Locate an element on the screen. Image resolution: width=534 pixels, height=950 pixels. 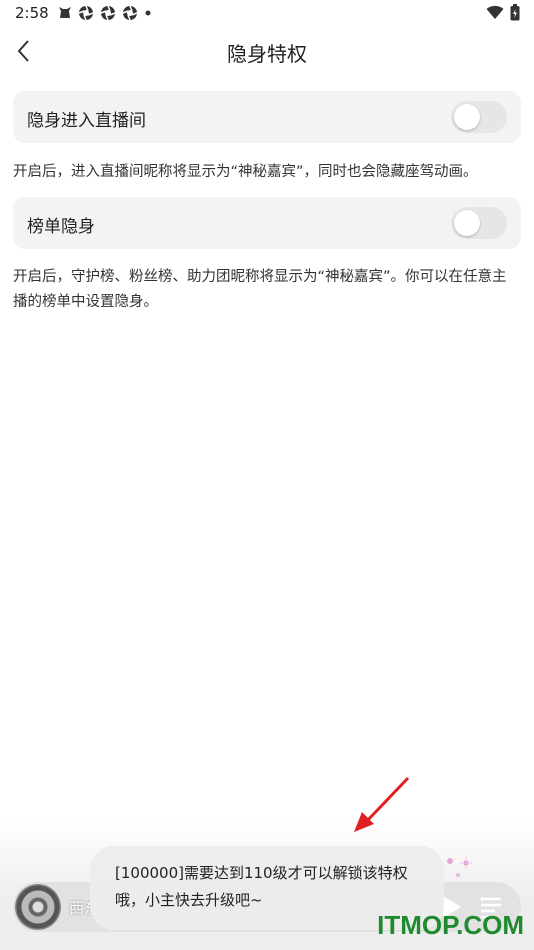
album-disc-icon is located at coordinates (38, 907).